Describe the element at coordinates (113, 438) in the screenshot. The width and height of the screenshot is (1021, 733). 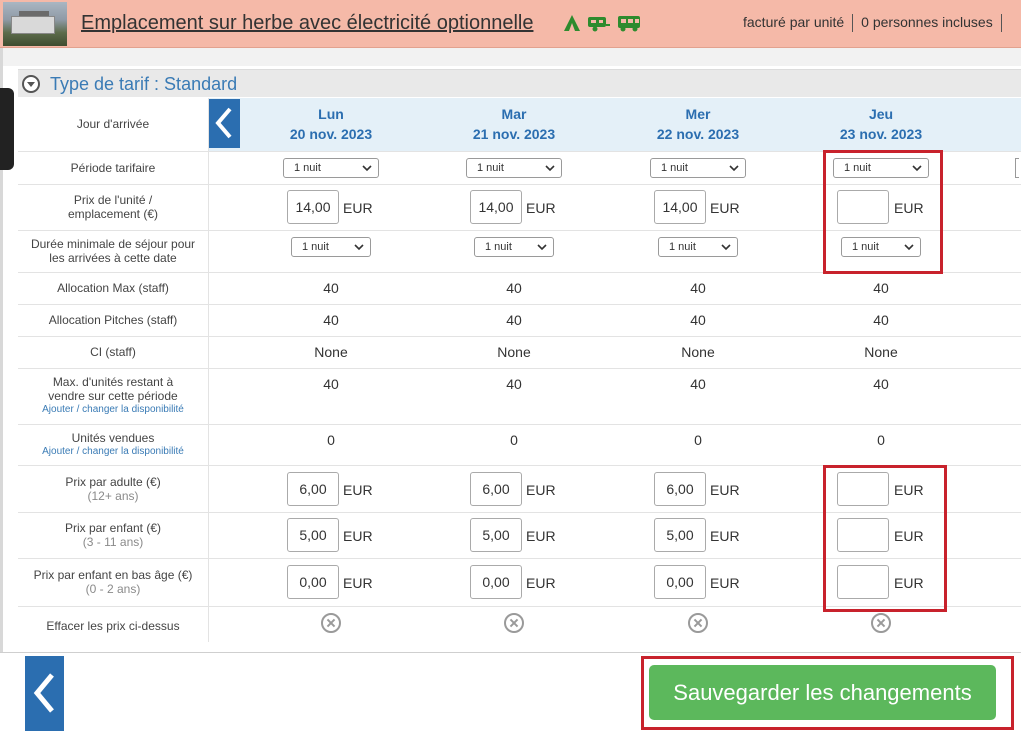
I see `label-units-sold-text: Unités vendues` at that location.